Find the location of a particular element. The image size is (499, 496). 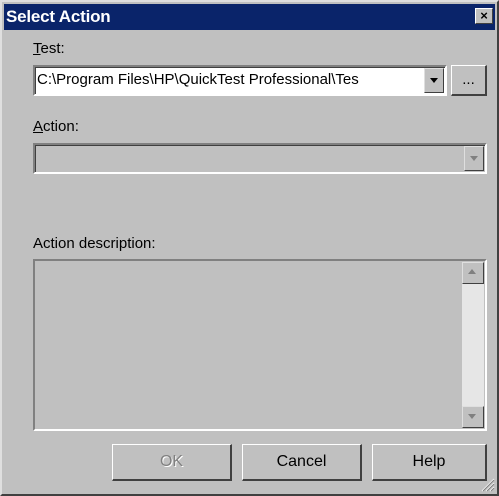

window-title: Select Action is located at coordinates (58, 16).